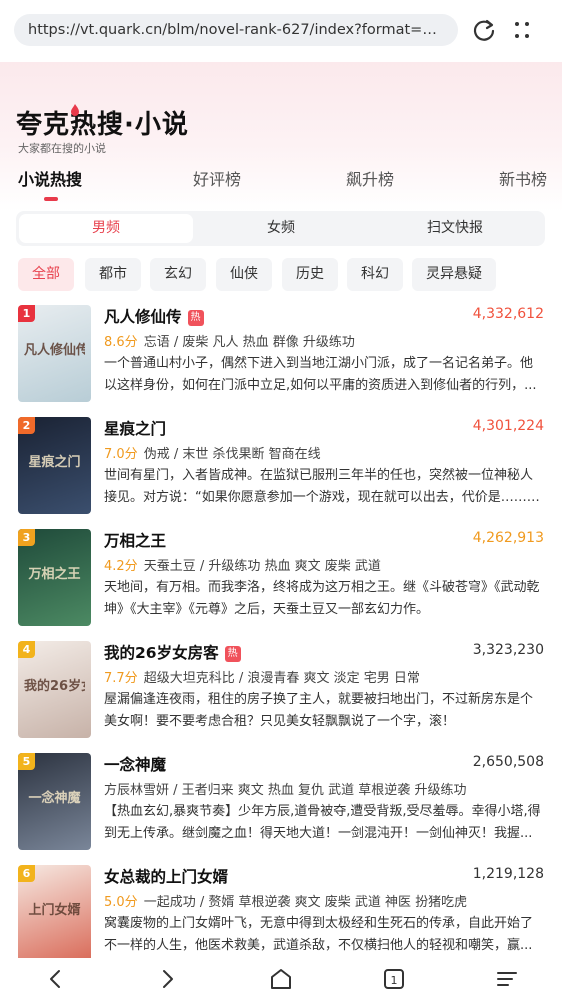 The height and width of the screenshot is (999, 562). Describe the element at coordinates (75, 110) in the screenshot. I see `flame-icon` at that location.